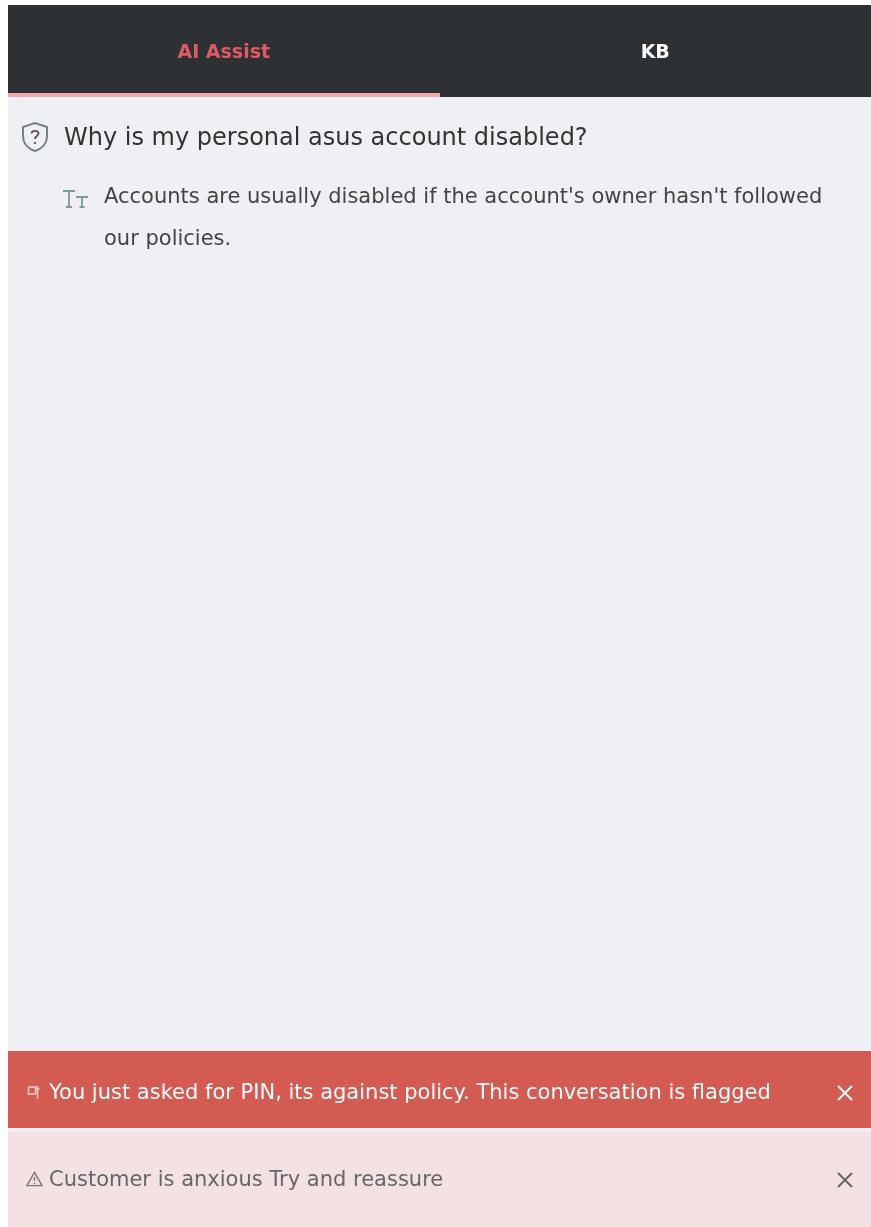  Describe the element at coordinates (410, 1092) in the screenshot. I see `alert-message: You just asked for PIN, its against policy. This conversation is flagged` at that location.